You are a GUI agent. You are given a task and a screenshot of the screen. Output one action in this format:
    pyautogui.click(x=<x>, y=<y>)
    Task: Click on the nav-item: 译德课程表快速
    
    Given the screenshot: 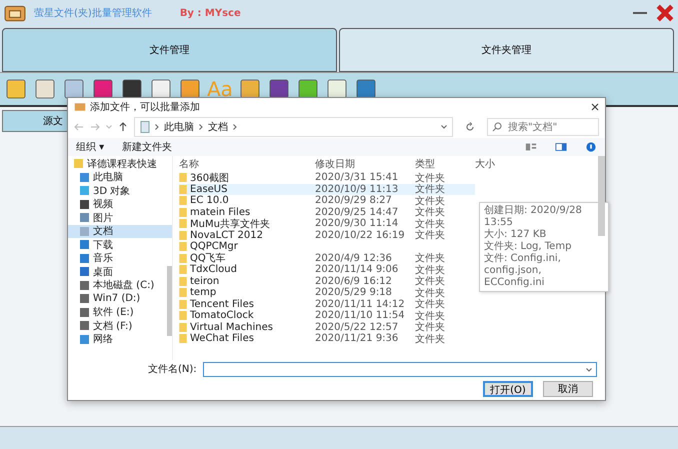 What is the action you would take?
    pyautogui.click(x=120, y=163)
    